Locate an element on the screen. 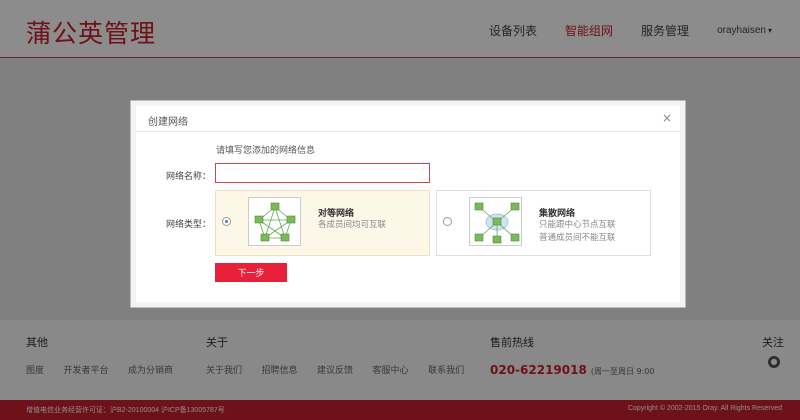  network-type-label: 网络类型： is located at coordinates (189, 225).